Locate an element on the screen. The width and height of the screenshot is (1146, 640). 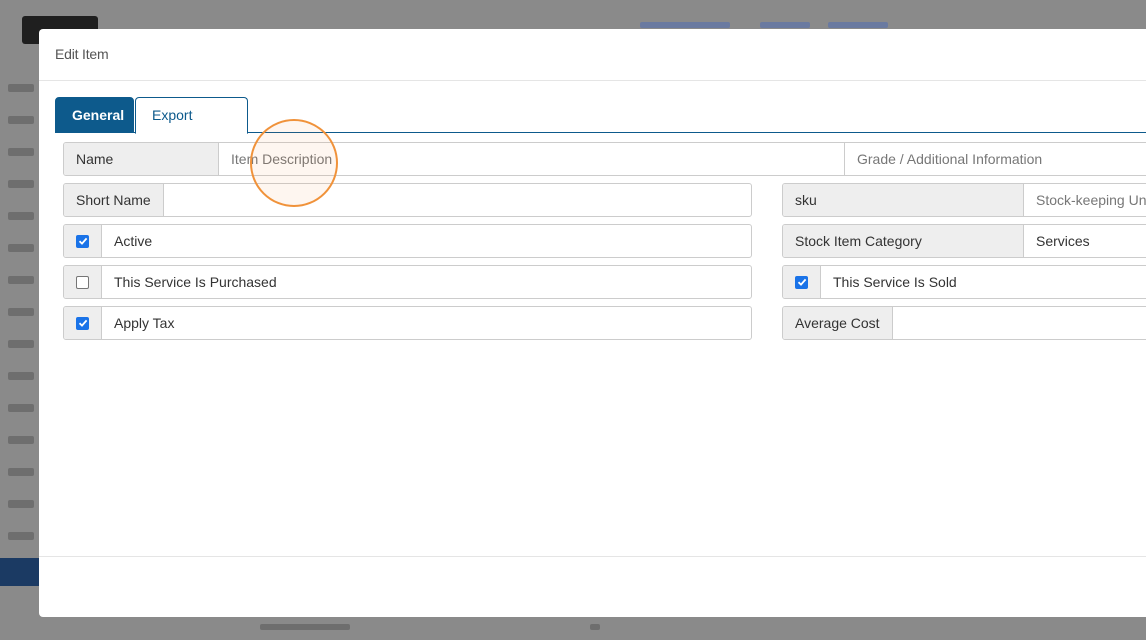
service-sold-checkbox is located at coordinates (801, 282).